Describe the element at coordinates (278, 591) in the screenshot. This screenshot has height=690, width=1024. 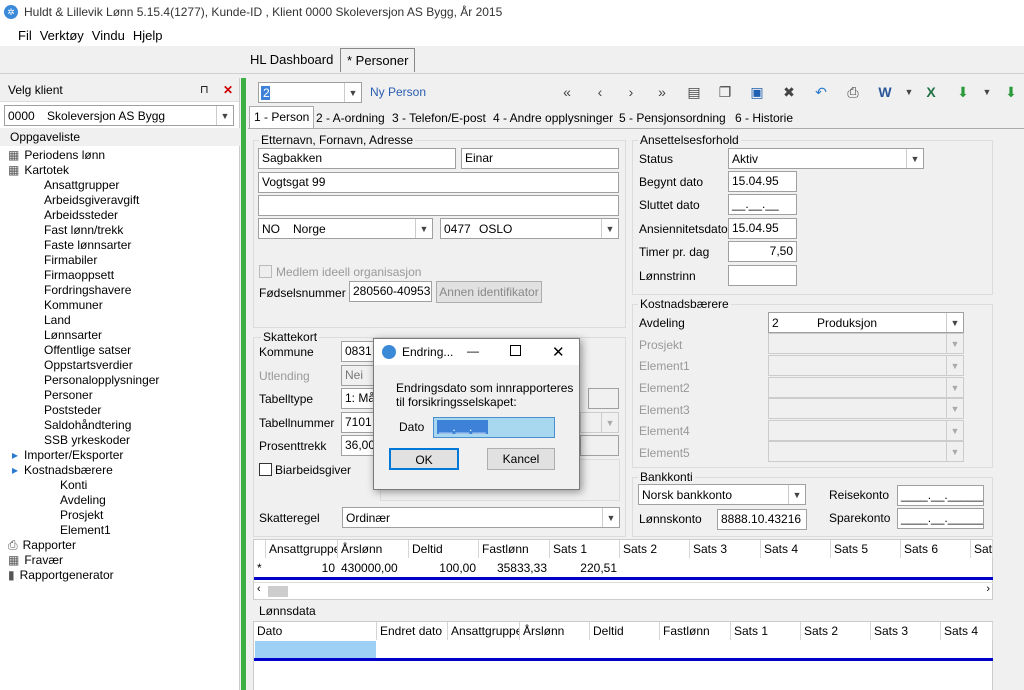
I see `scroll-thumb` at that location.